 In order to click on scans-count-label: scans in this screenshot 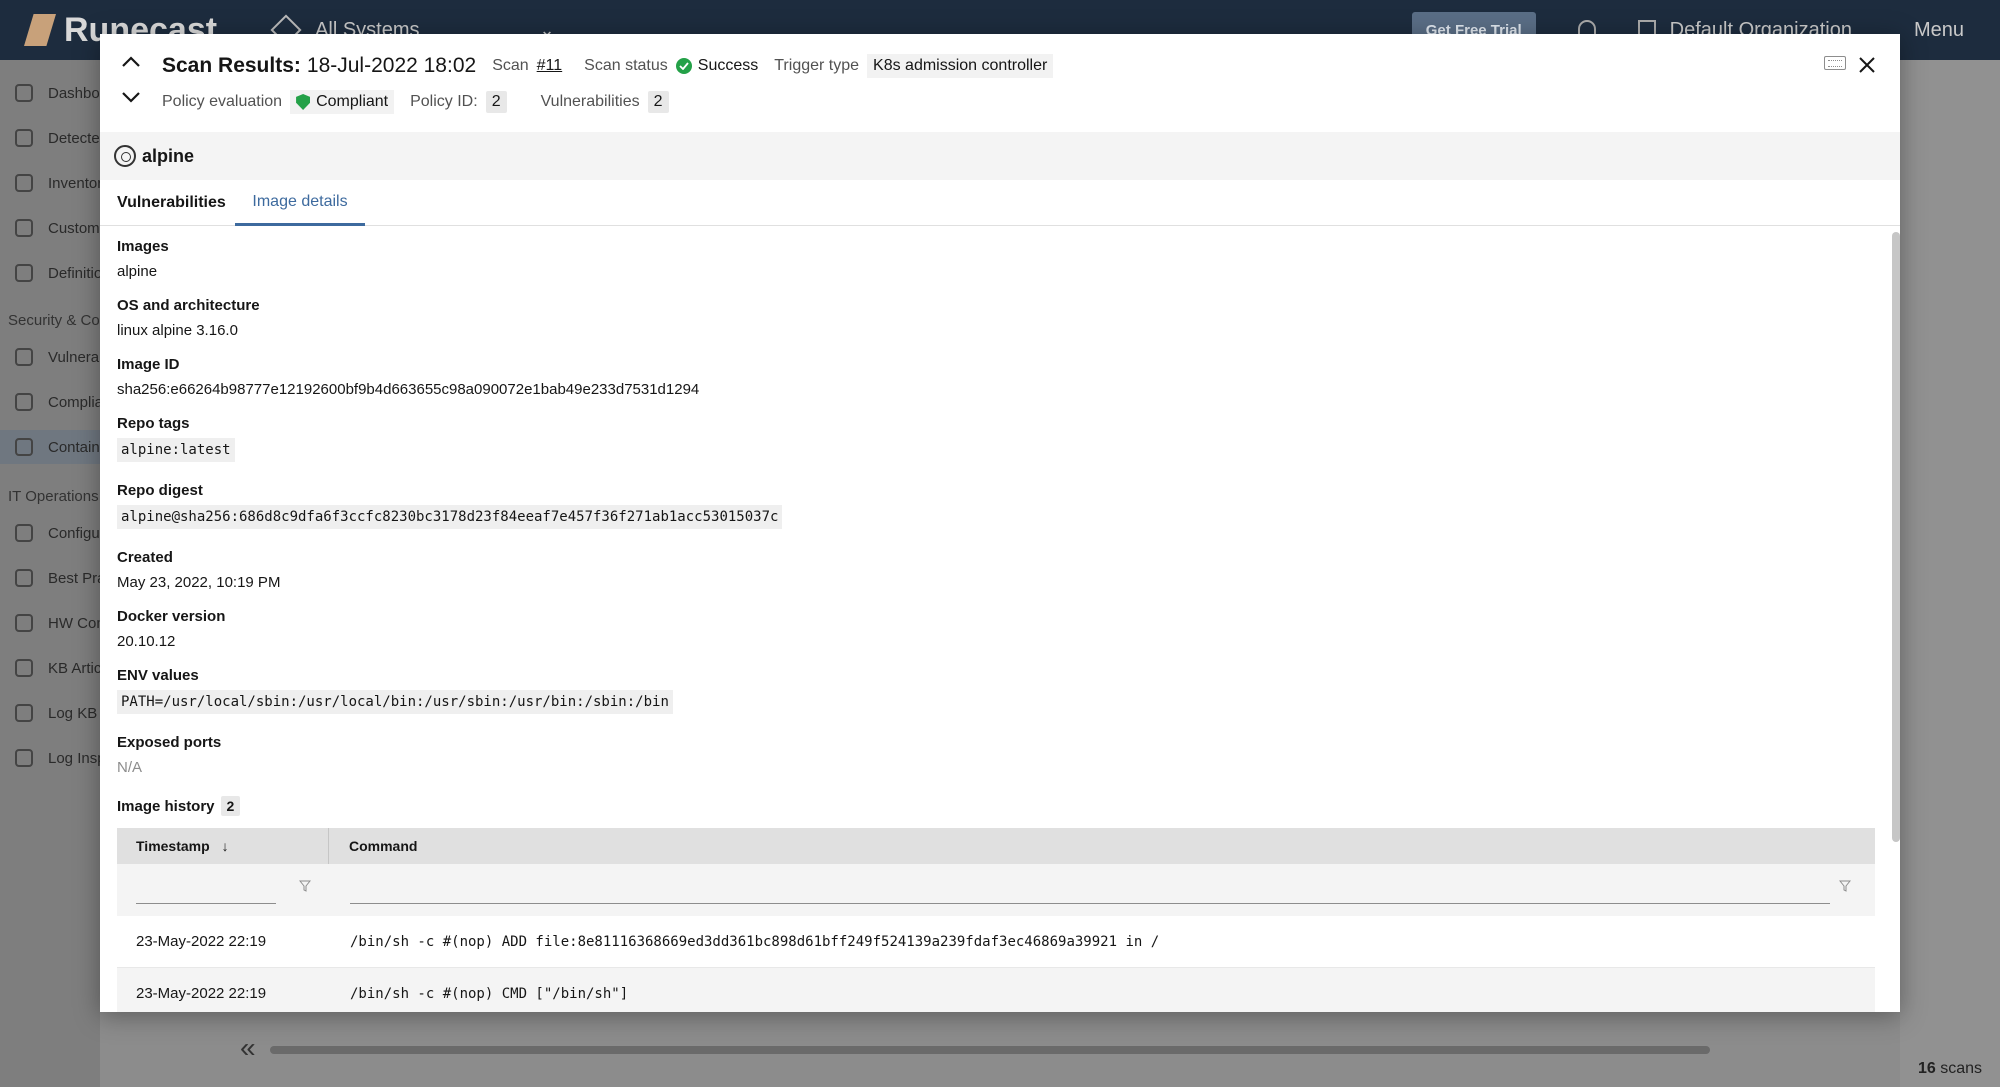, I will do `click(1961, 1068)`.